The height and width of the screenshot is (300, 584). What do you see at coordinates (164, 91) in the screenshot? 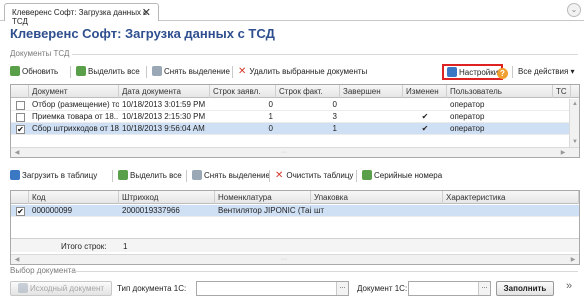
I see `column-header: Дата документа` at bounding box center [164, 91].